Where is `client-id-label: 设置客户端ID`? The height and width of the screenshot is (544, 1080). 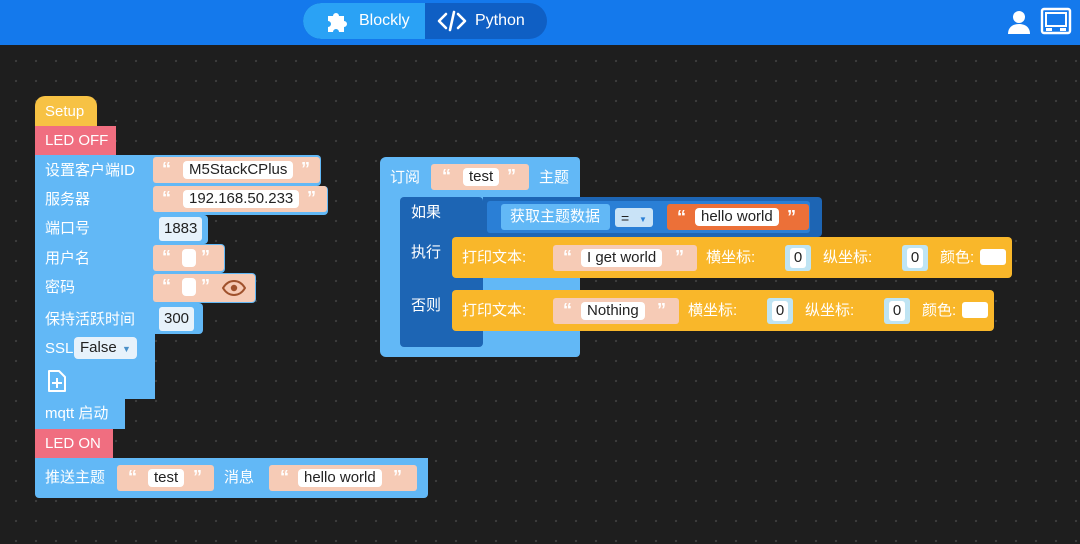 client-id-label: 设置客户端ID is located at coordinates (90, 170).